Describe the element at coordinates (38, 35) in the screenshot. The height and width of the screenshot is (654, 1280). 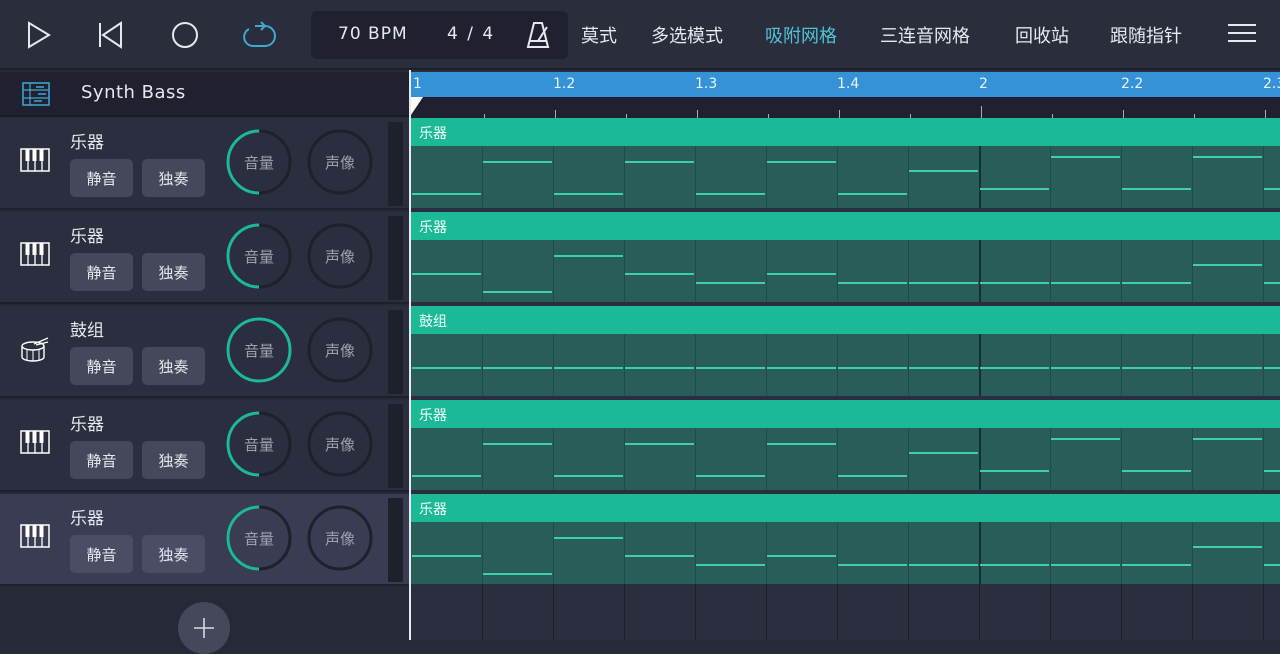
I see `play-button` at that location.